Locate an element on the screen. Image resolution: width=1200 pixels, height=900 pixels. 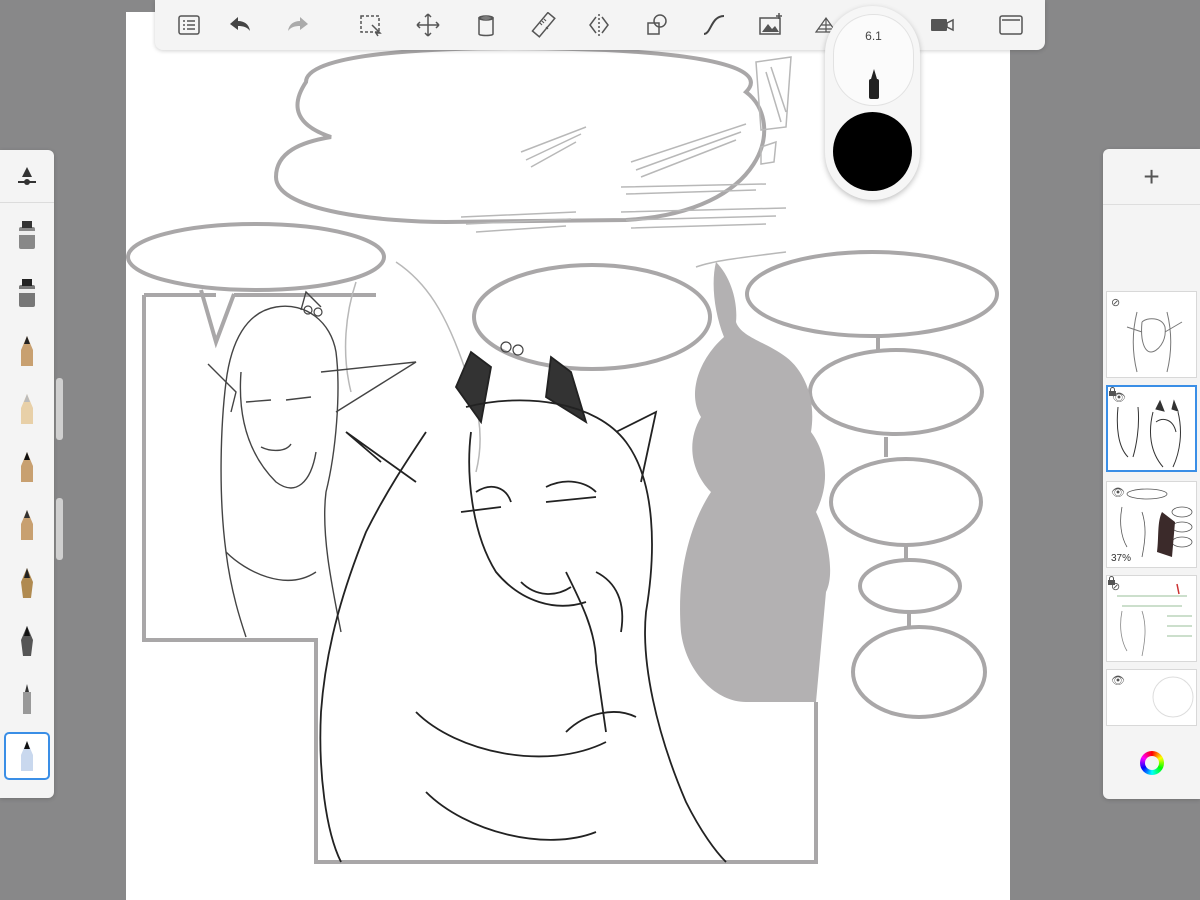
speech-bubble-center is located at coordinates (592, 317).